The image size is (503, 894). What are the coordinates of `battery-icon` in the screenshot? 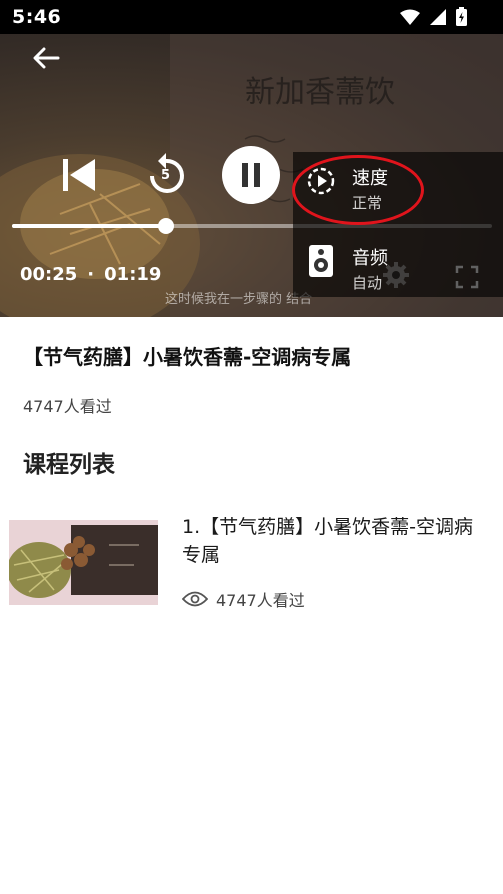 It's located at (461, 18).